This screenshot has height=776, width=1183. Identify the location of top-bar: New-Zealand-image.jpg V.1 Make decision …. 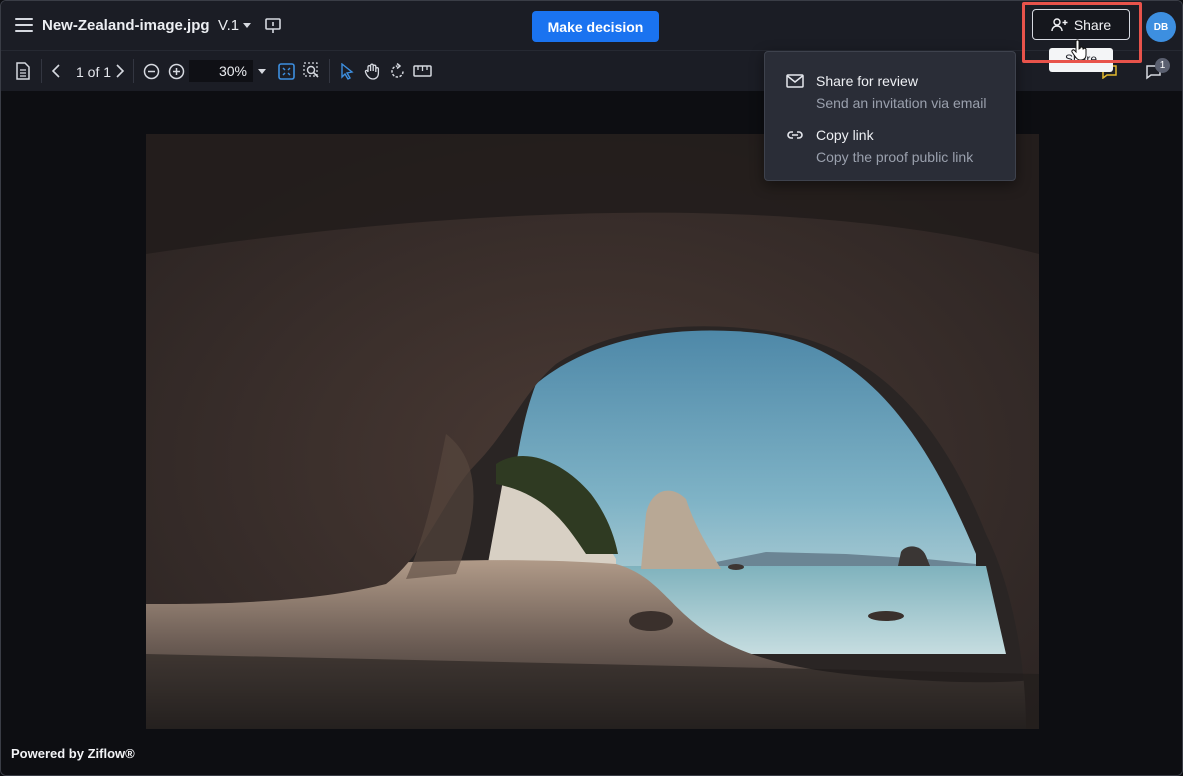
(591, 26).